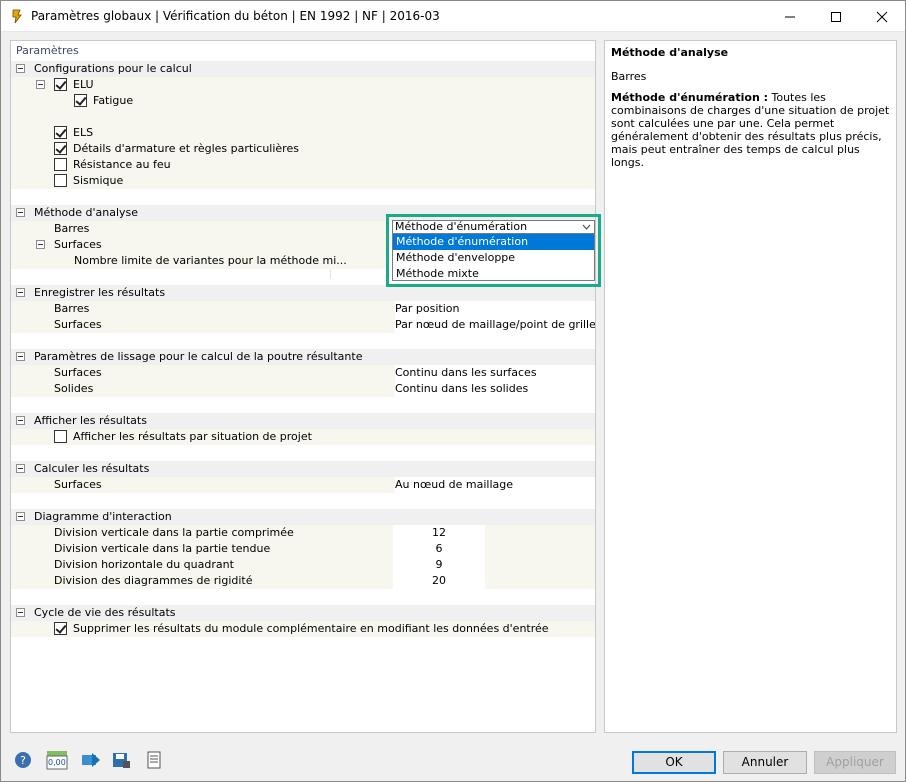 This screenshot has height=782, width=906. What do you see at coordinates (303, 133) in the screenshot?
I see `row-els: ELS` at bounding box center [303, 133].